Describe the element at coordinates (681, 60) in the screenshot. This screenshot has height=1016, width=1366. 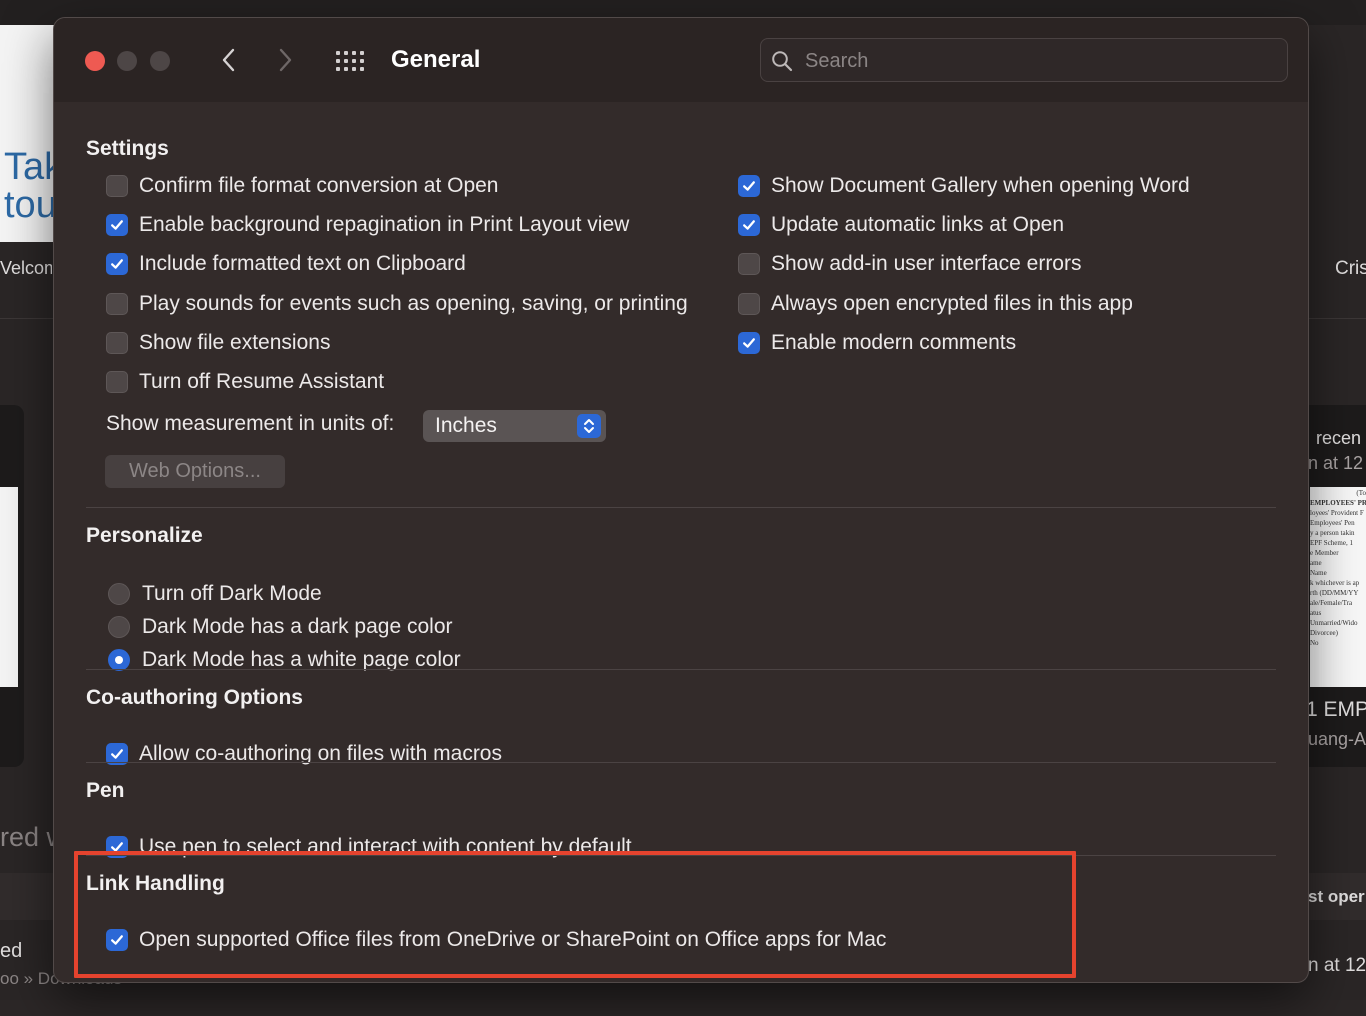
I see `window-titlebar: General` at that location.